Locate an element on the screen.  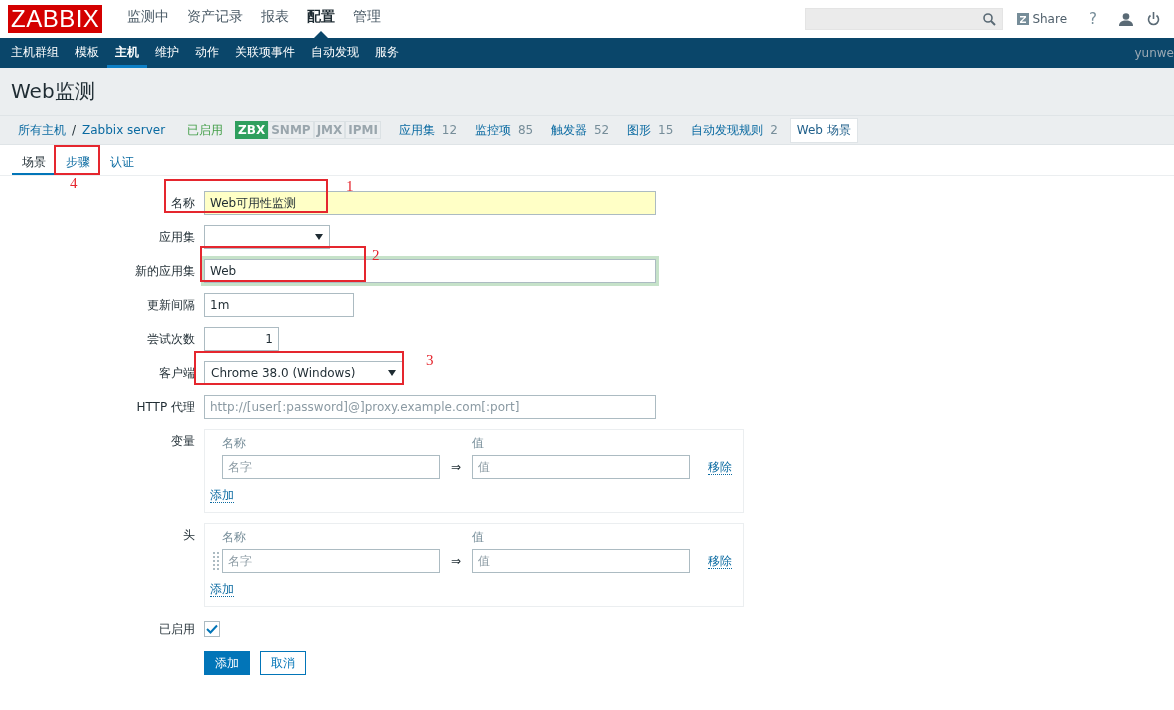
field-label: 名称 is located at coordinates (182, 203).